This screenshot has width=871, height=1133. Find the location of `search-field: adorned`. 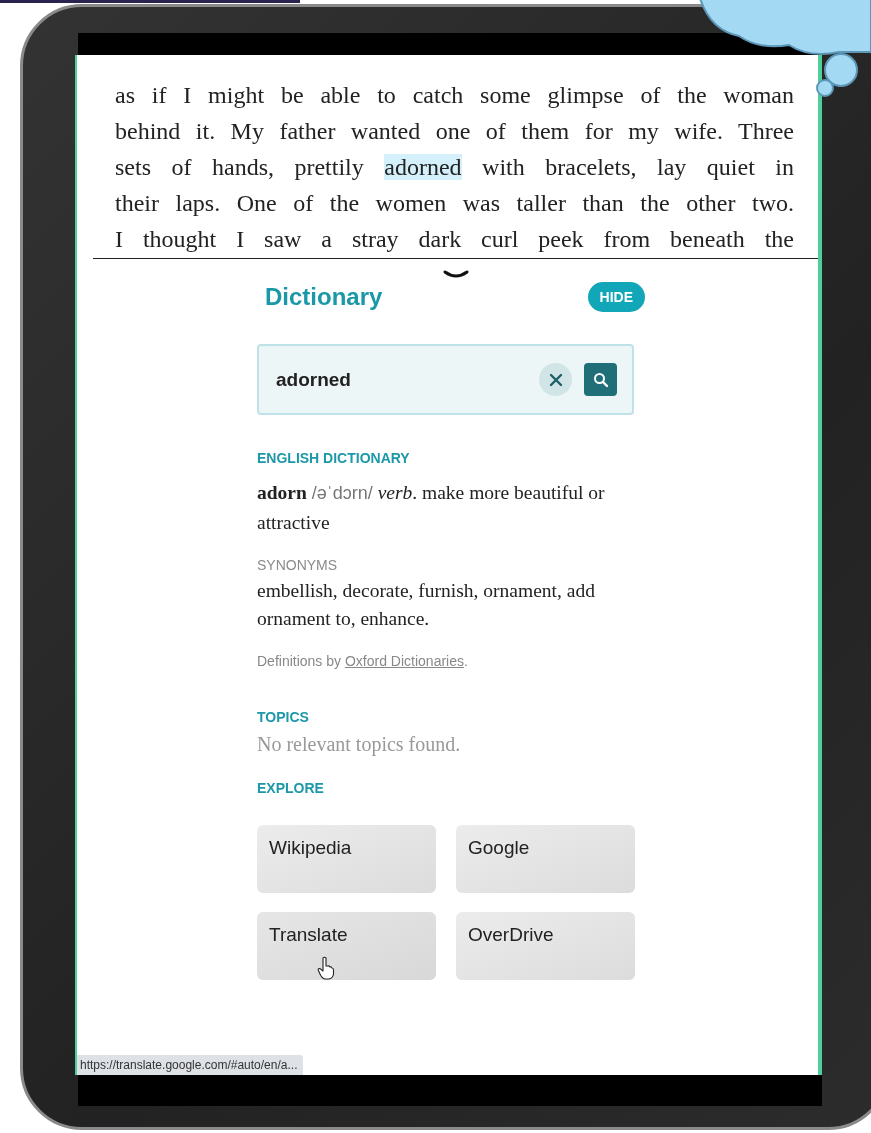

search-field: adorned is located at coordinates (445, 379).